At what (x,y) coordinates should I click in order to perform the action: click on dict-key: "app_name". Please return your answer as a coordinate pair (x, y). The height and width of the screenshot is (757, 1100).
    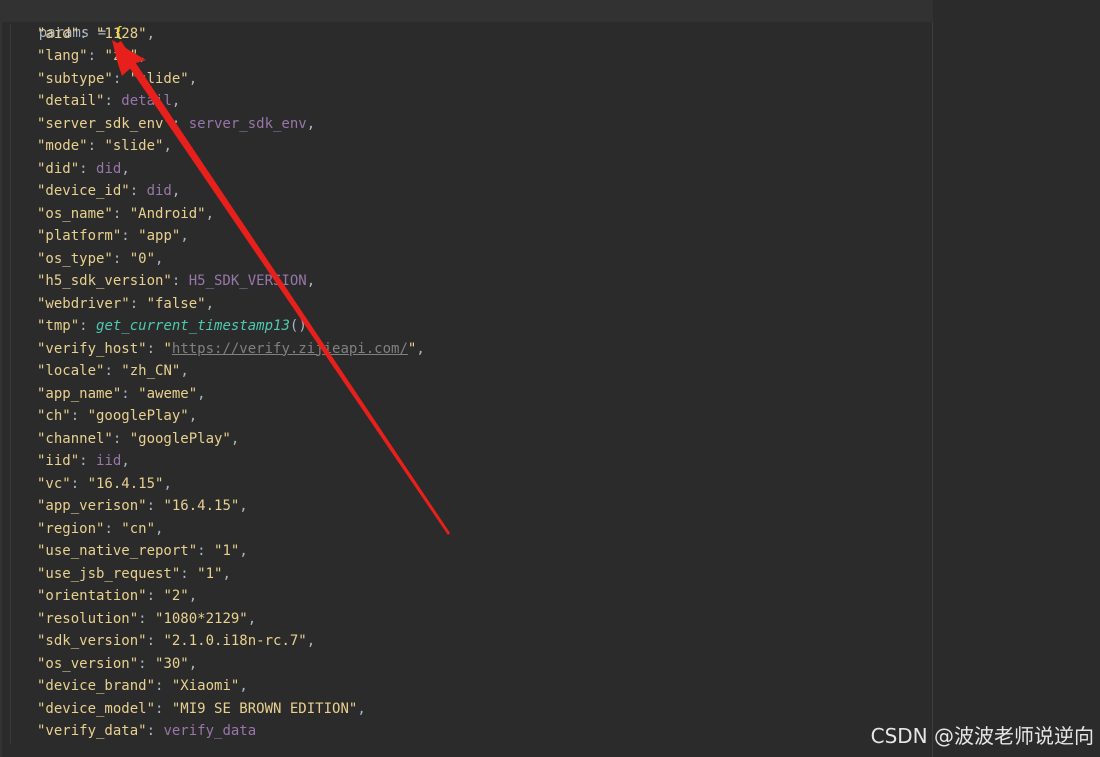
    Looking at the image, I should click on (79, 393).